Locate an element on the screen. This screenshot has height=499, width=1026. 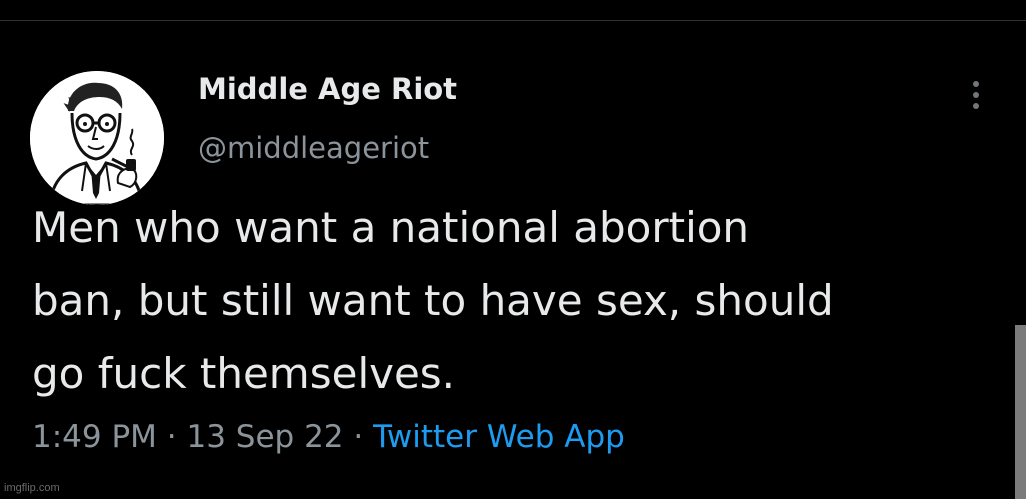
tweet-time: 1:49 PM is located at coordinates (94, 437).